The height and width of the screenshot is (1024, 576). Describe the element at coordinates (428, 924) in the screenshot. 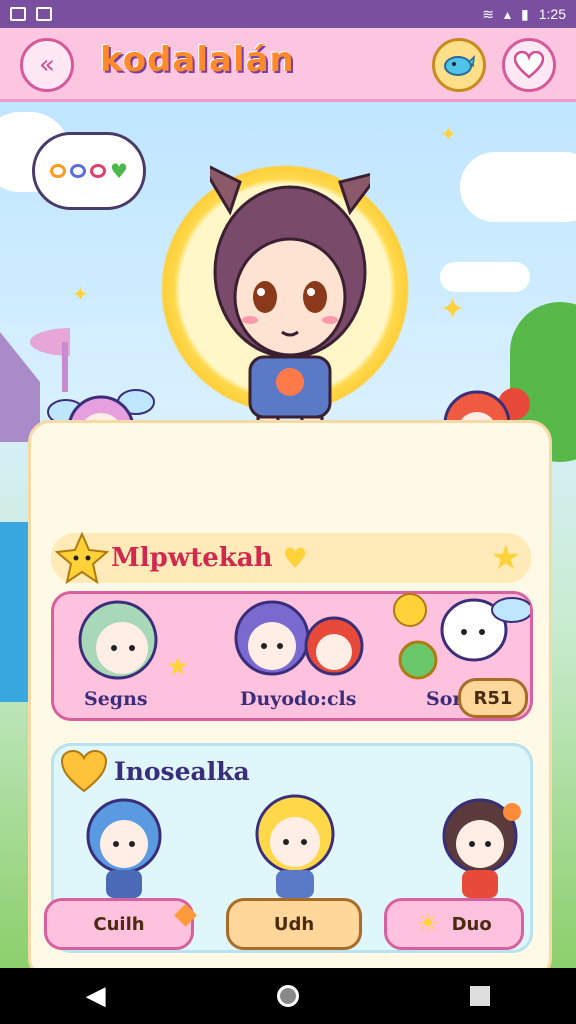

I see `sun-icon: ☀` at that location.